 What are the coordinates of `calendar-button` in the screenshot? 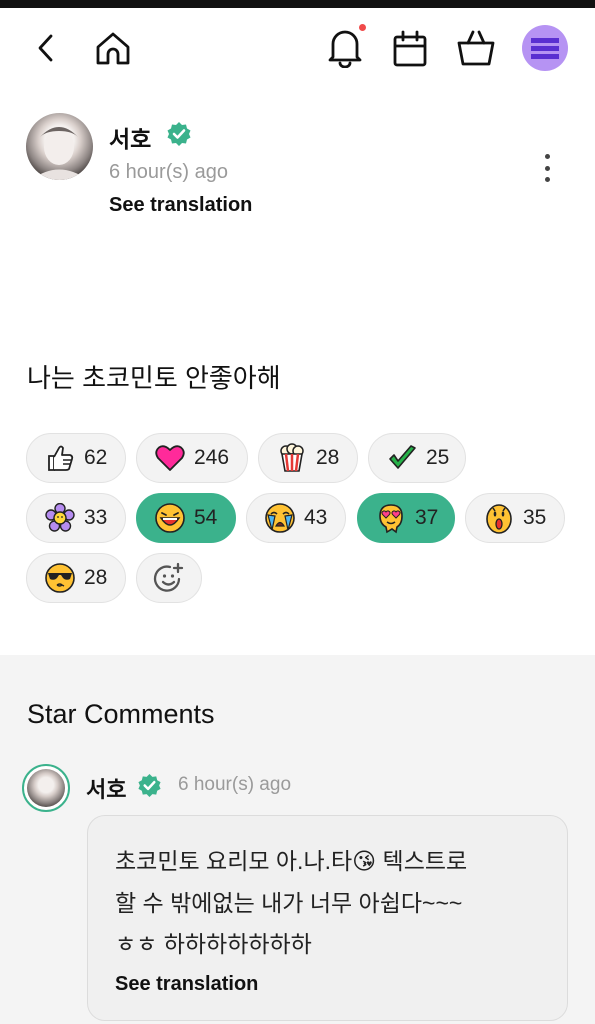 It's located at (410, 49).